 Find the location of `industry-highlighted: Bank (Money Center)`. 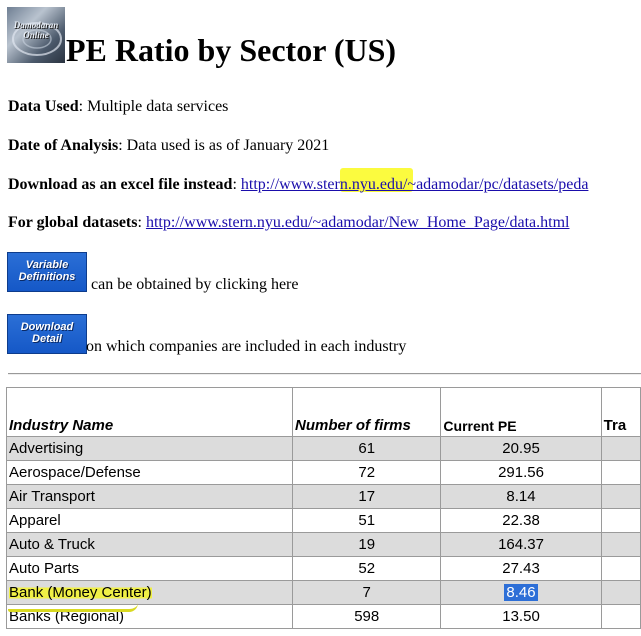

industry-highlighted: Bank (Money Center) is located at coordinates (80, 592).